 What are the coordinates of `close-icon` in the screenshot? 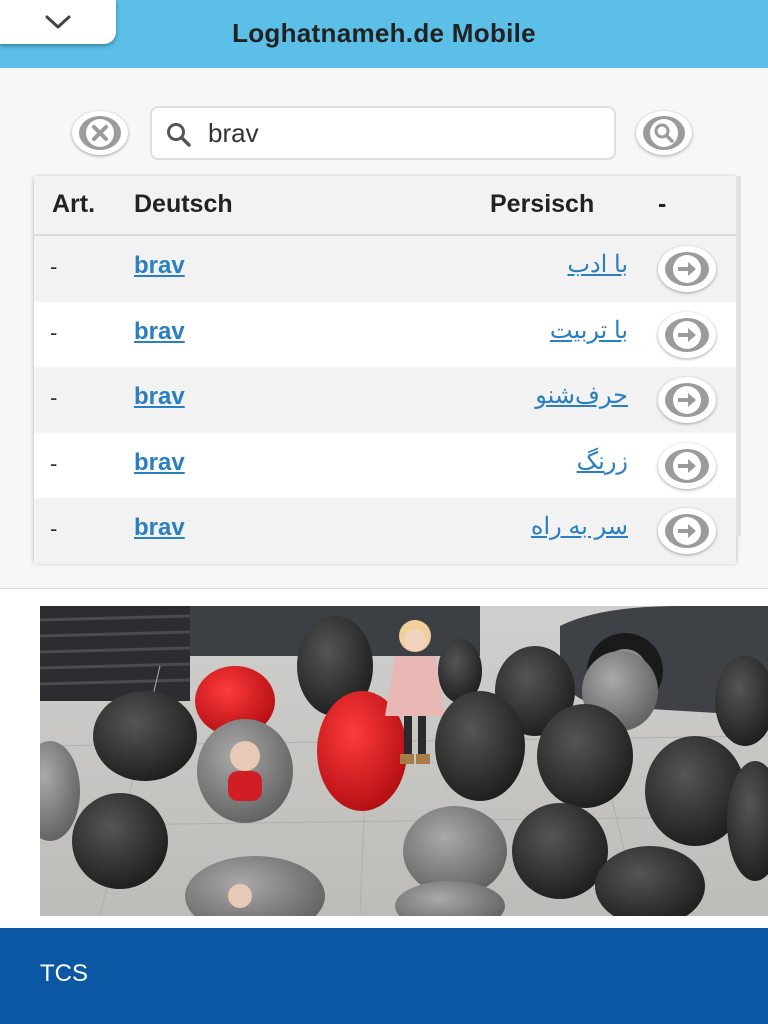 It's located at (100, 133).